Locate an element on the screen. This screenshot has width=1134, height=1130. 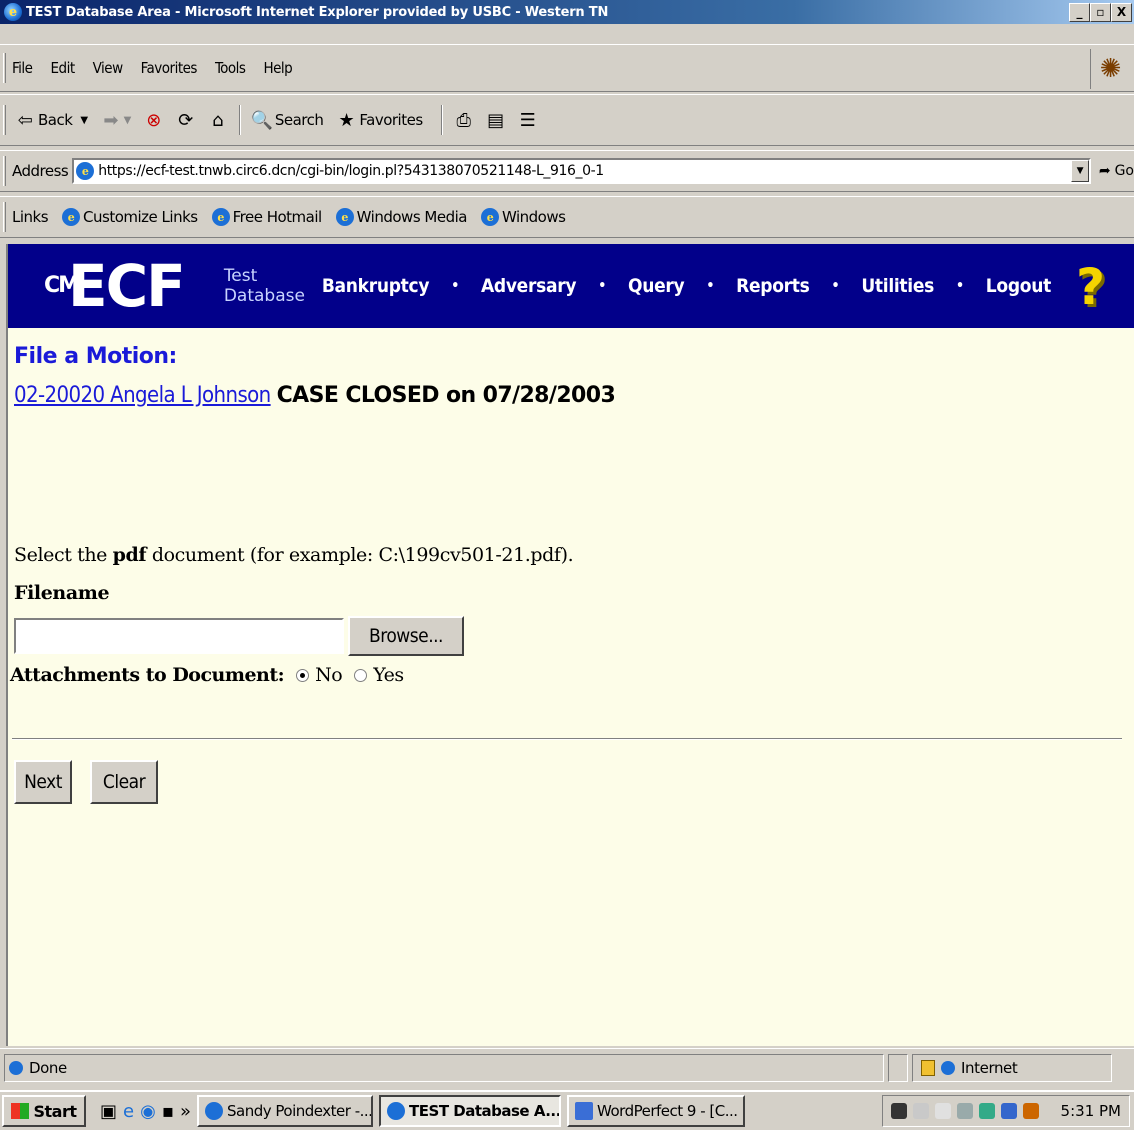
test-database-label: Test Database is located at coordinates (264, 286).